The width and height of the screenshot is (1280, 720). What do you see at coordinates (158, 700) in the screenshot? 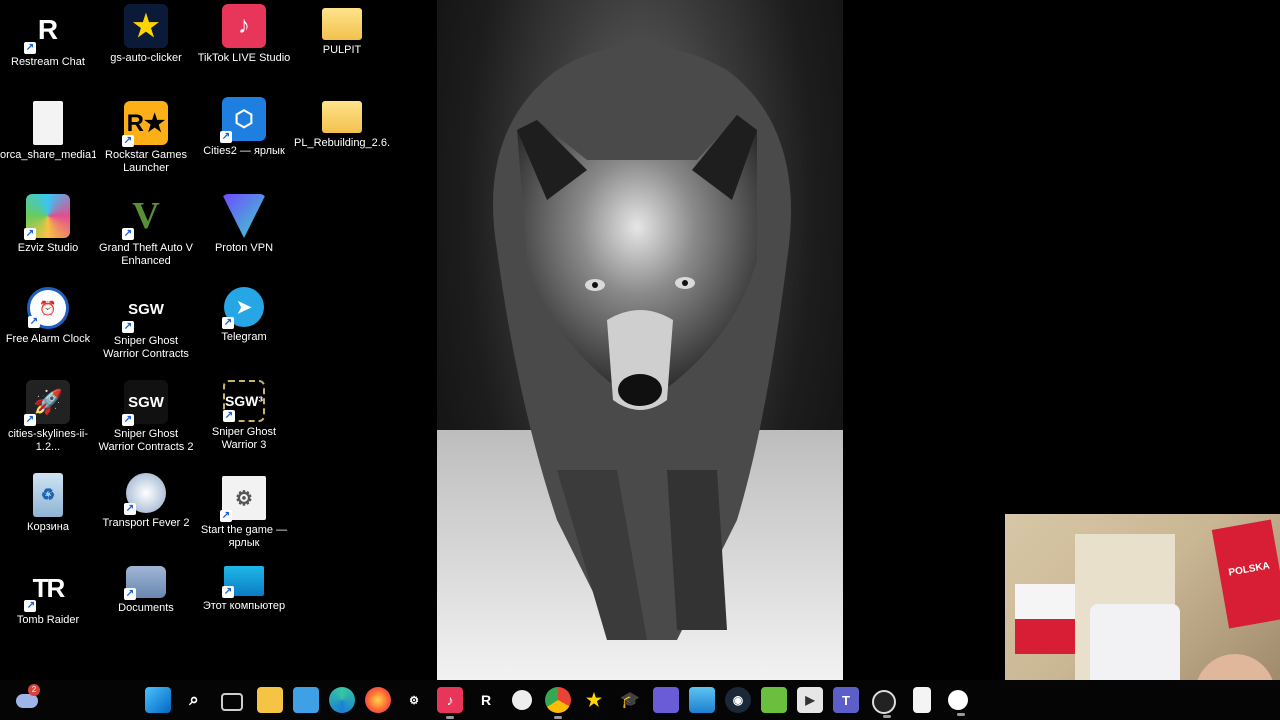
I see `windows-start-icon` at bounding box center [158, 700].